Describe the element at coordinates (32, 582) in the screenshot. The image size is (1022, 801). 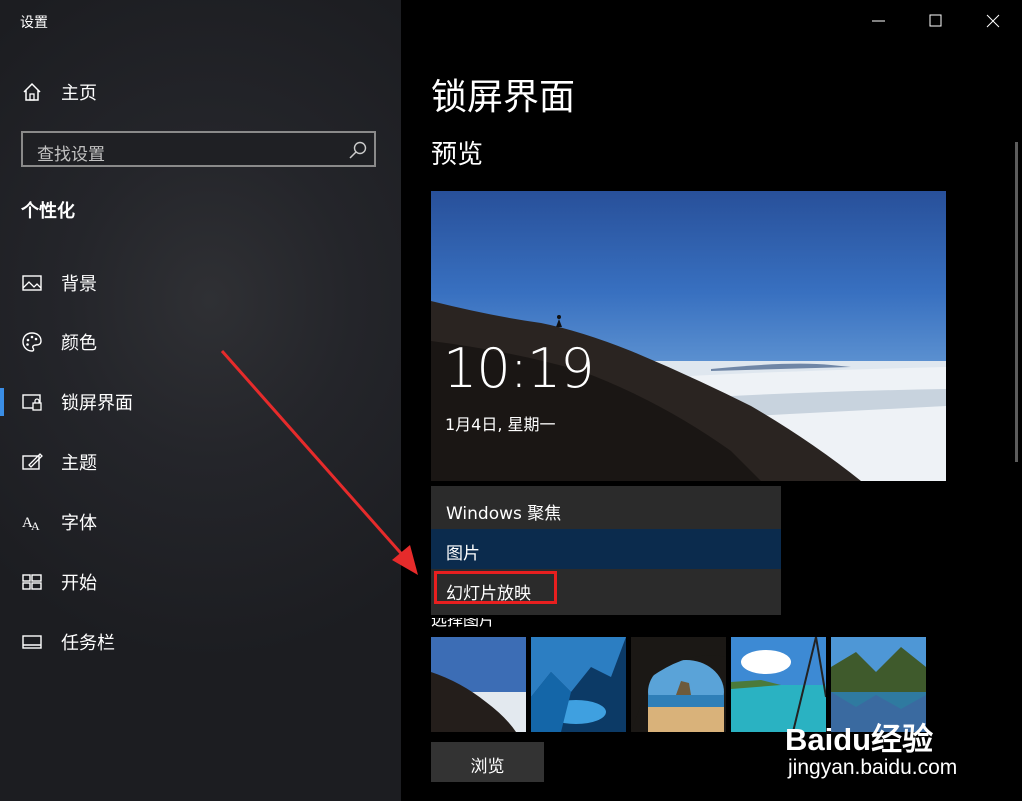
I see `start-icon` at that location.